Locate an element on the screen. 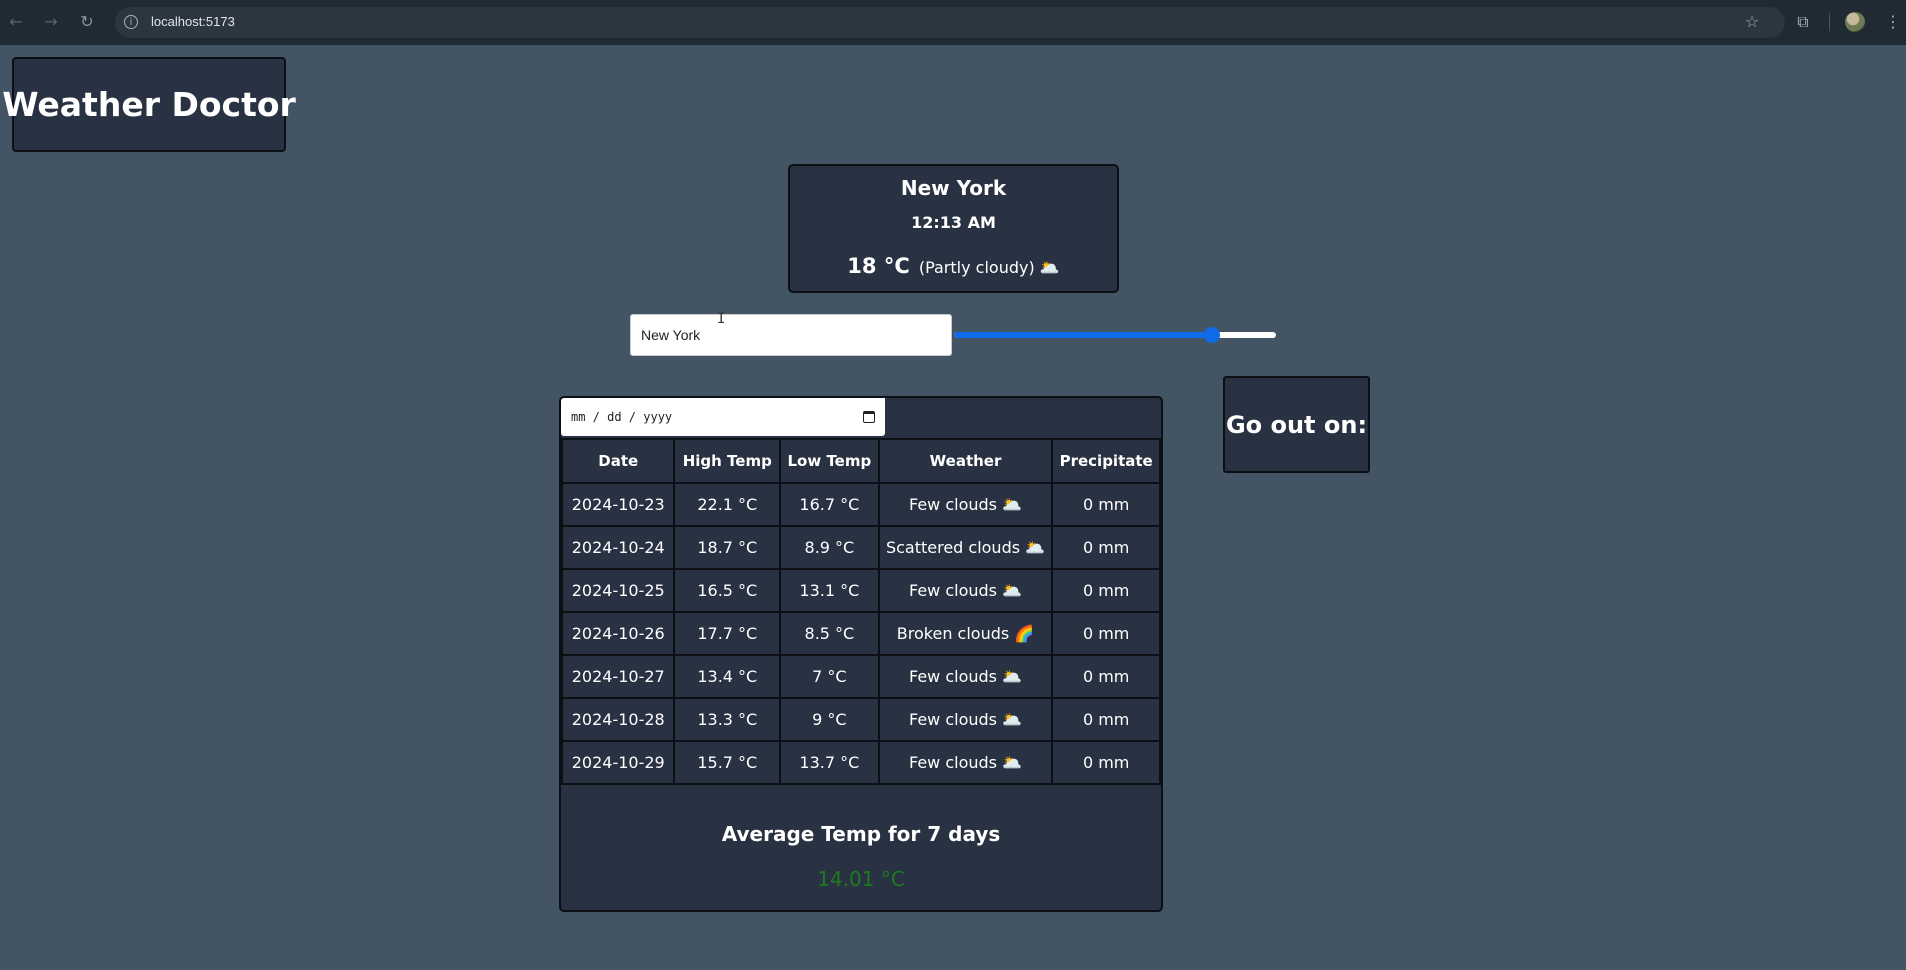  app-logo: Weather Doctor is located at coordinates (149, 104).